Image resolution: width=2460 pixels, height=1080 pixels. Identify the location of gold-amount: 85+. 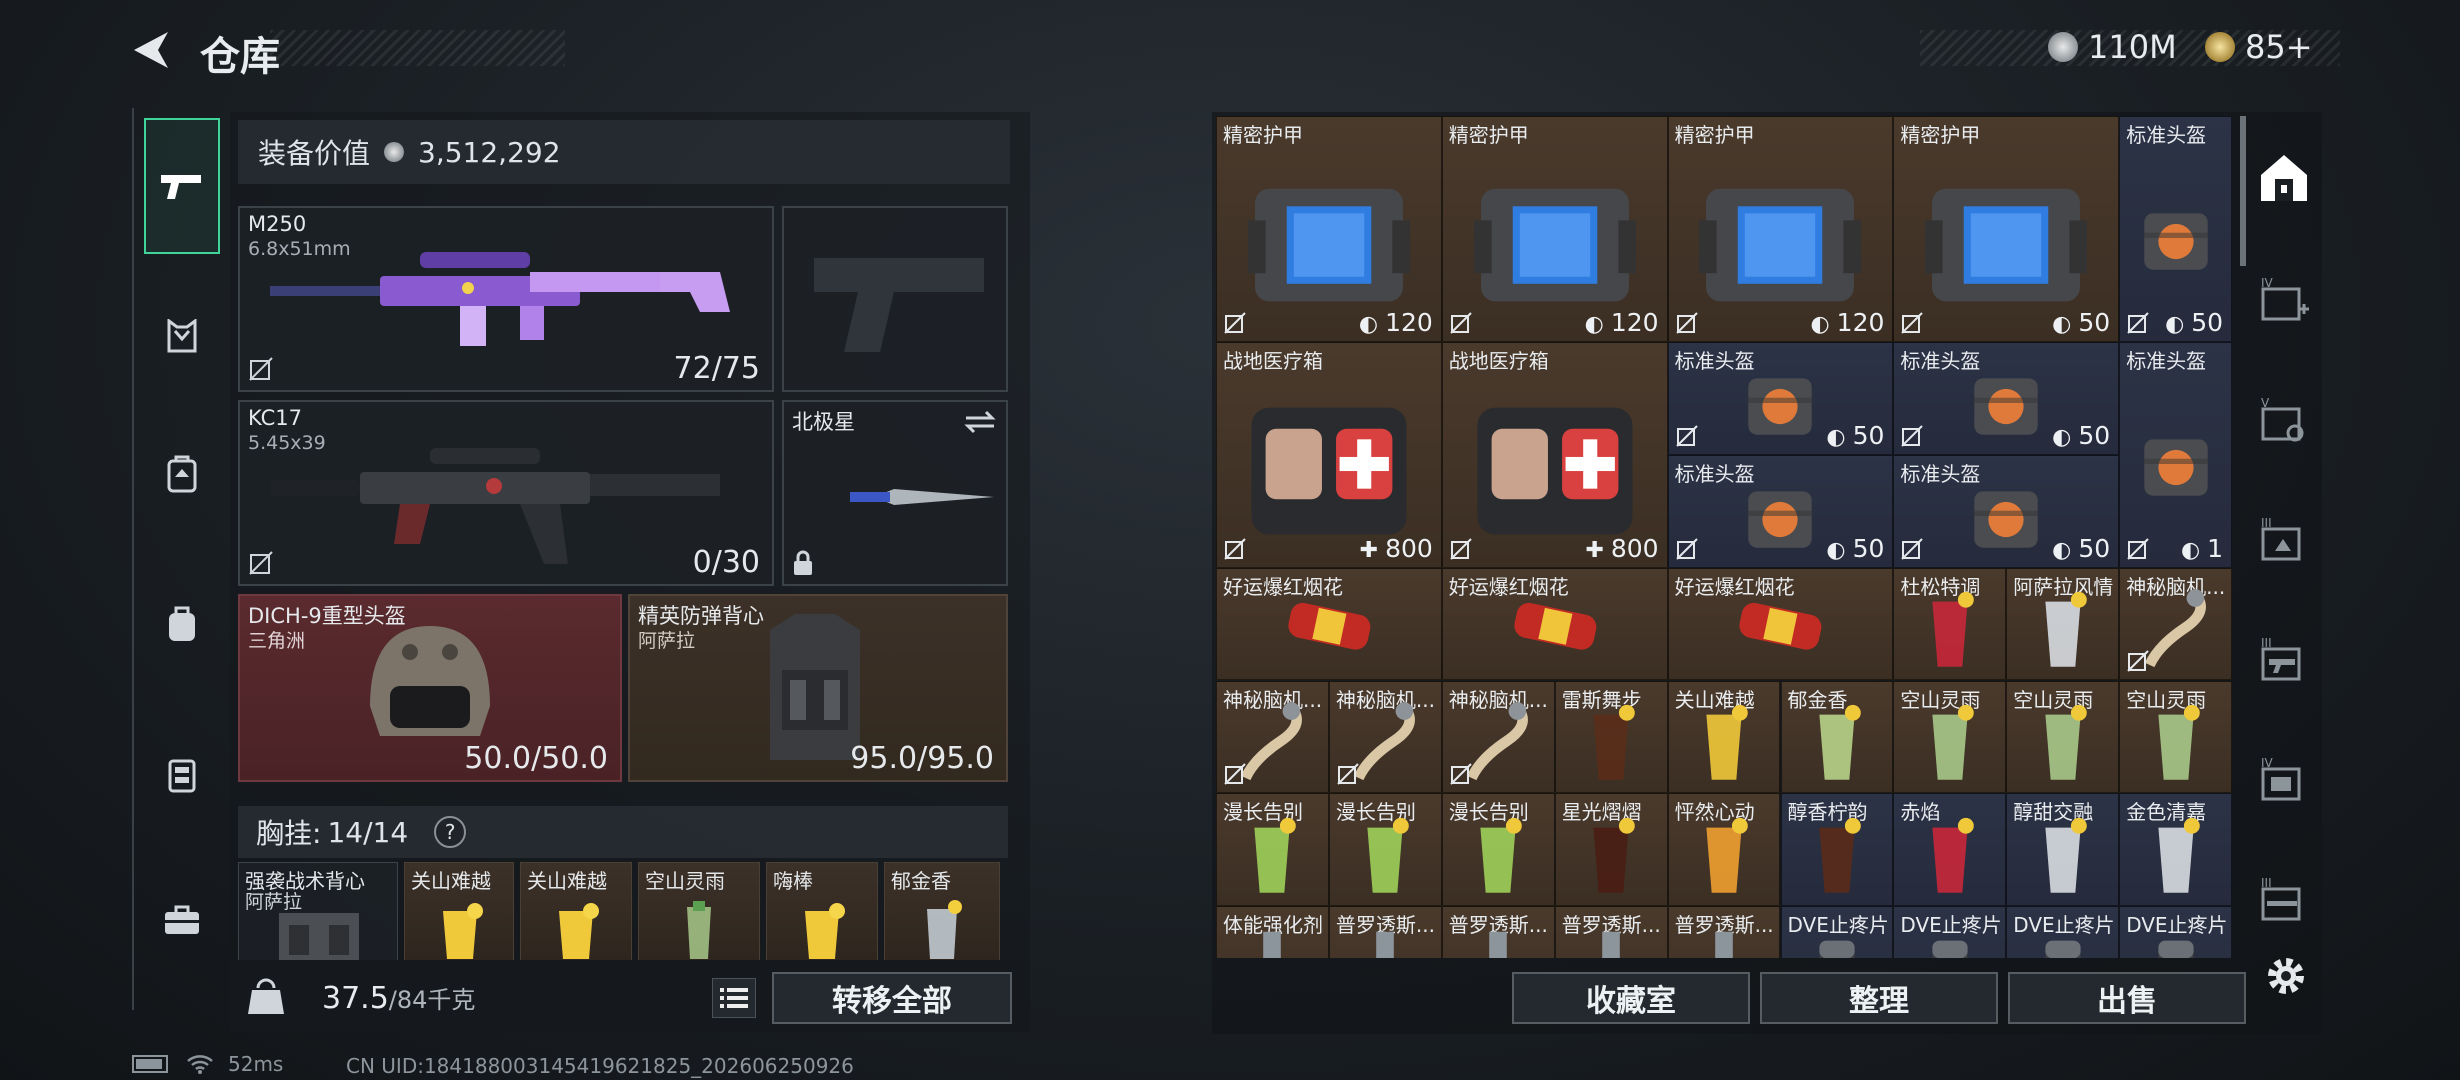
(2279, 47).